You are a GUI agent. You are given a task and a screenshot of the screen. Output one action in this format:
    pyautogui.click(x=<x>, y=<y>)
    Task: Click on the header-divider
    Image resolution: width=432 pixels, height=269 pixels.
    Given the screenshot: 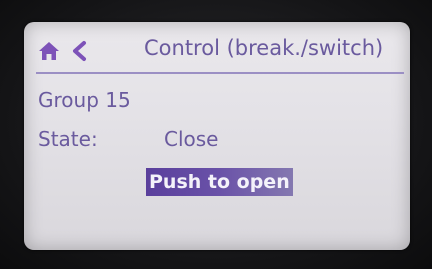 What is the action you would take?
    pyautogui.click(x=220, y=73)
    